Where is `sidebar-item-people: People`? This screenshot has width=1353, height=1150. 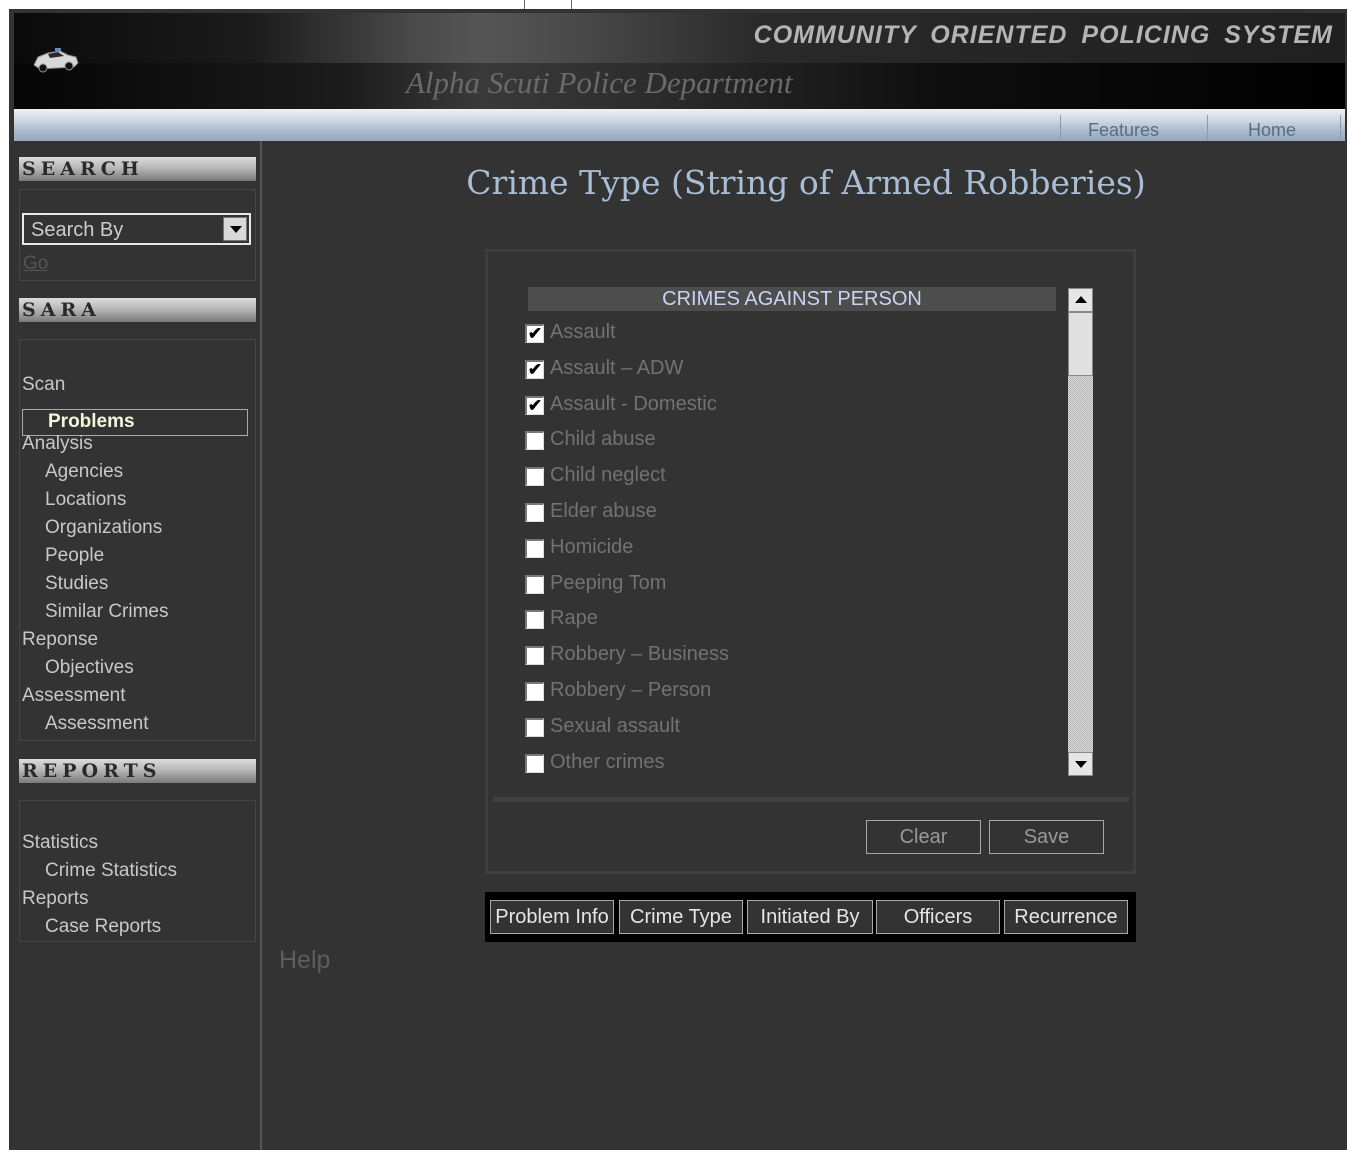
sidebar-item-people: People is located at coordinates (74, 556).